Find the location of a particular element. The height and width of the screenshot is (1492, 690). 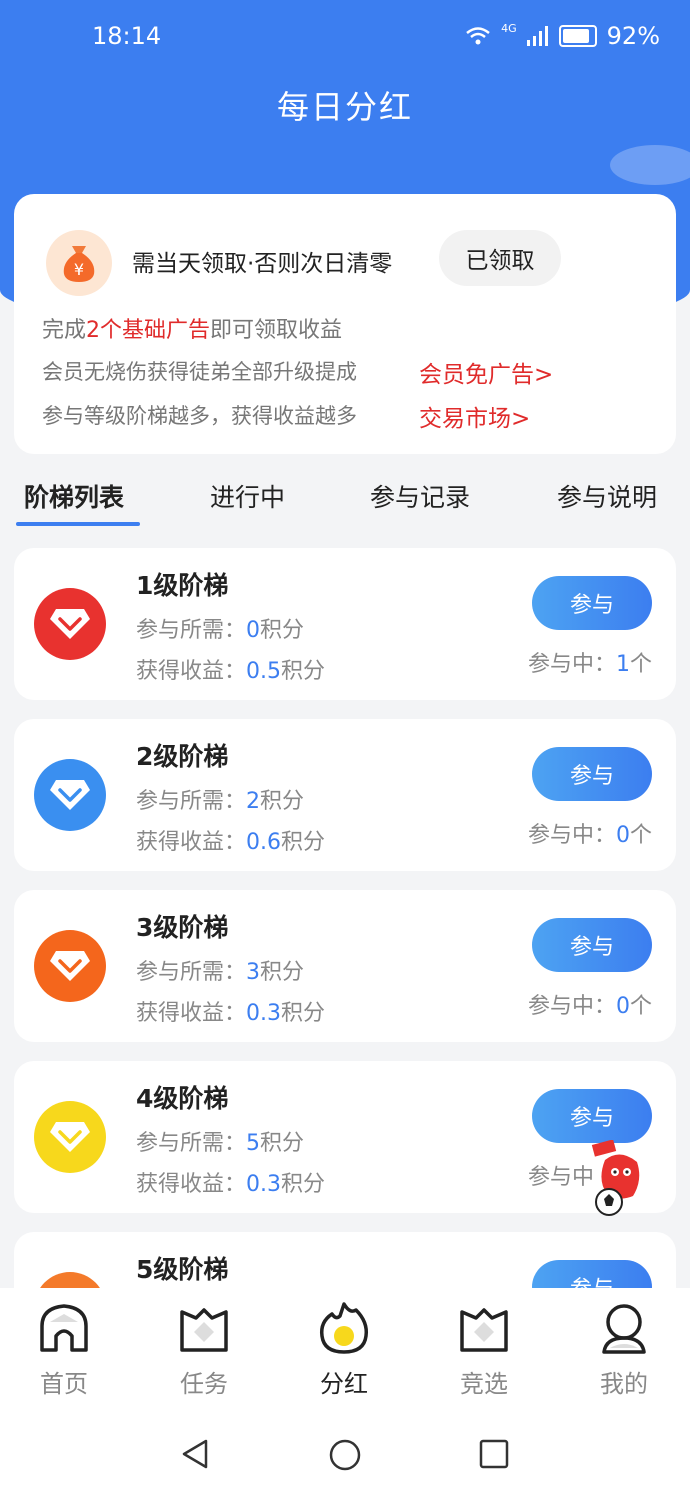

nav-profile: 我的 is located at coordinates (624, 1349).